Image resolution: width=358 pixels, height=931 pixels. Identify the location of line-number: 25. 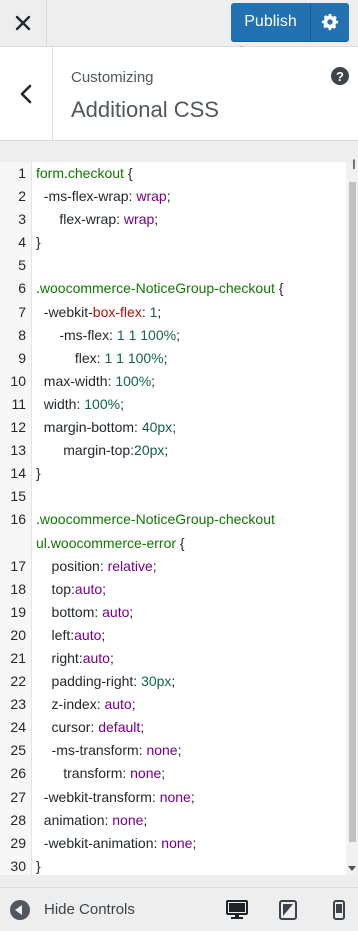
(18, 750).